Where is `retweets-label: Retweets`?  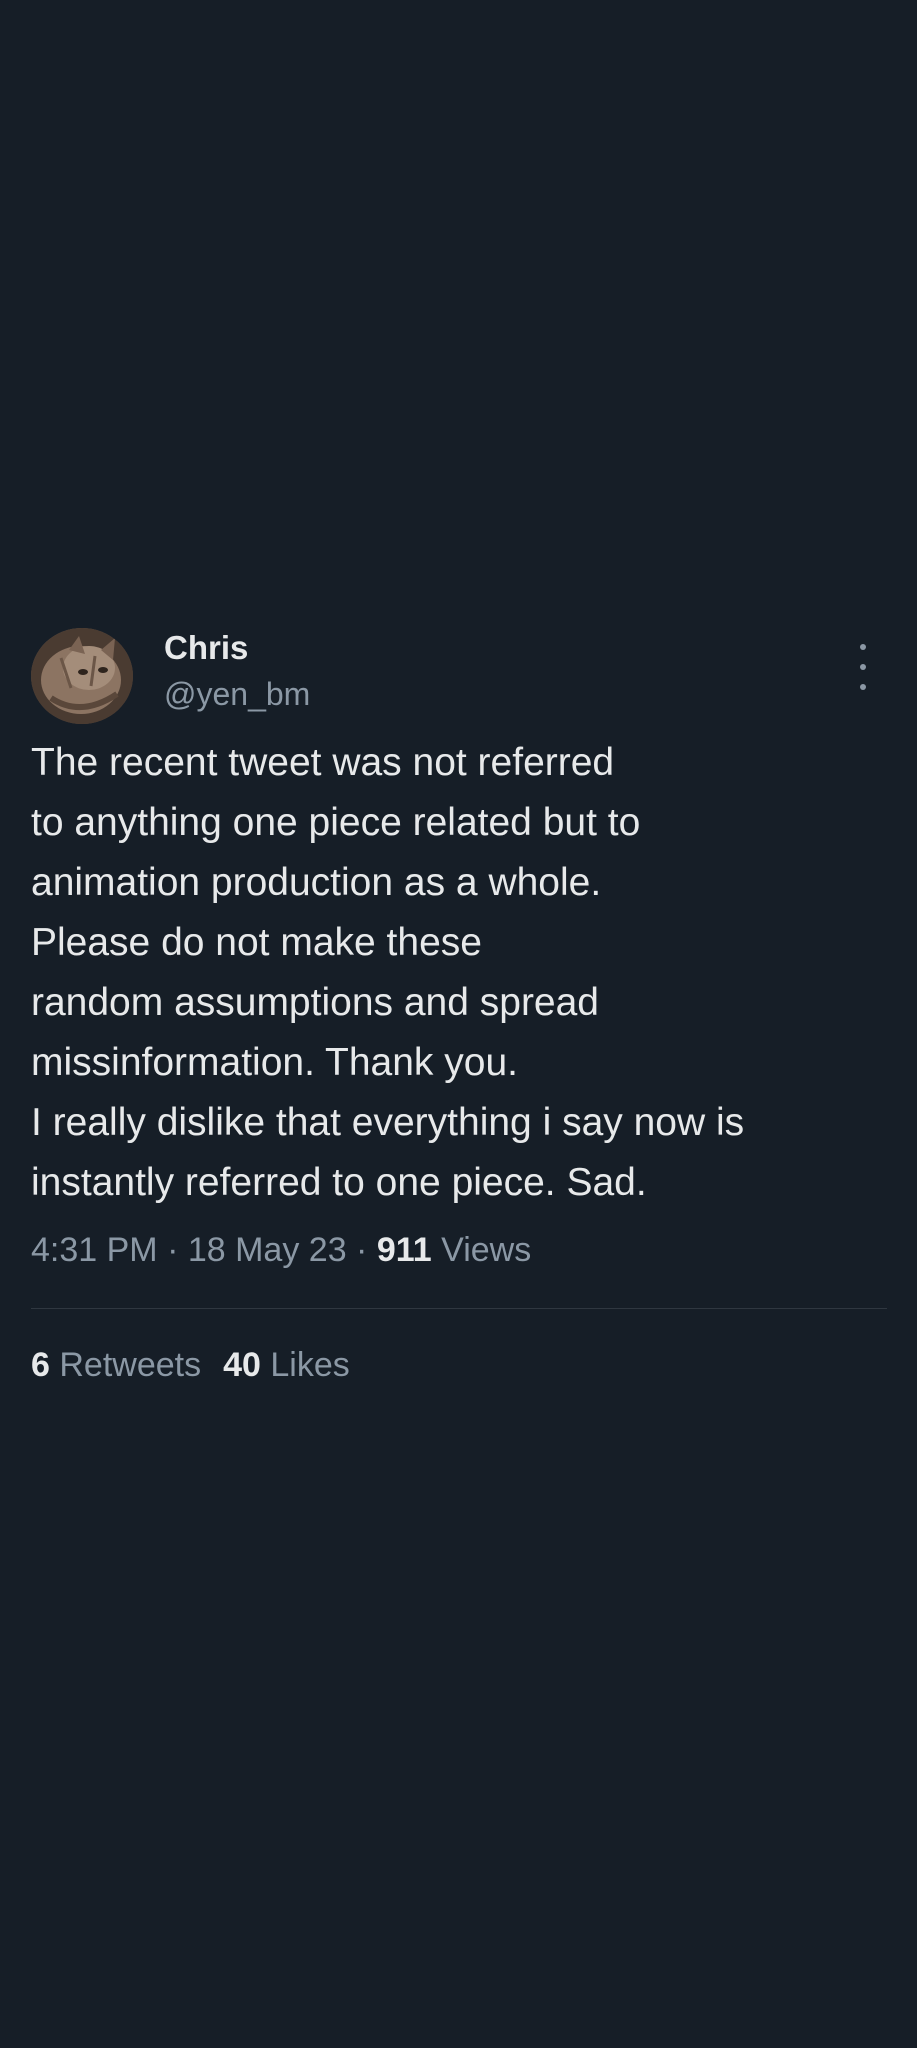 retweets-label: Retweets is located at coordinates (125, 1365).